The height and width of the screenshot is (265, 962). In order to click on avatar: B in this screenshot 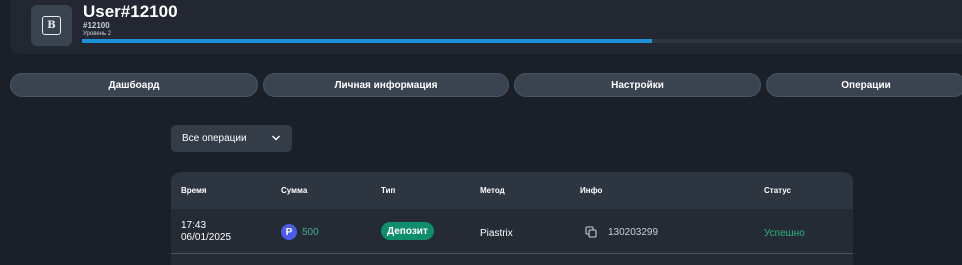, I will do `click(51, 25)`.